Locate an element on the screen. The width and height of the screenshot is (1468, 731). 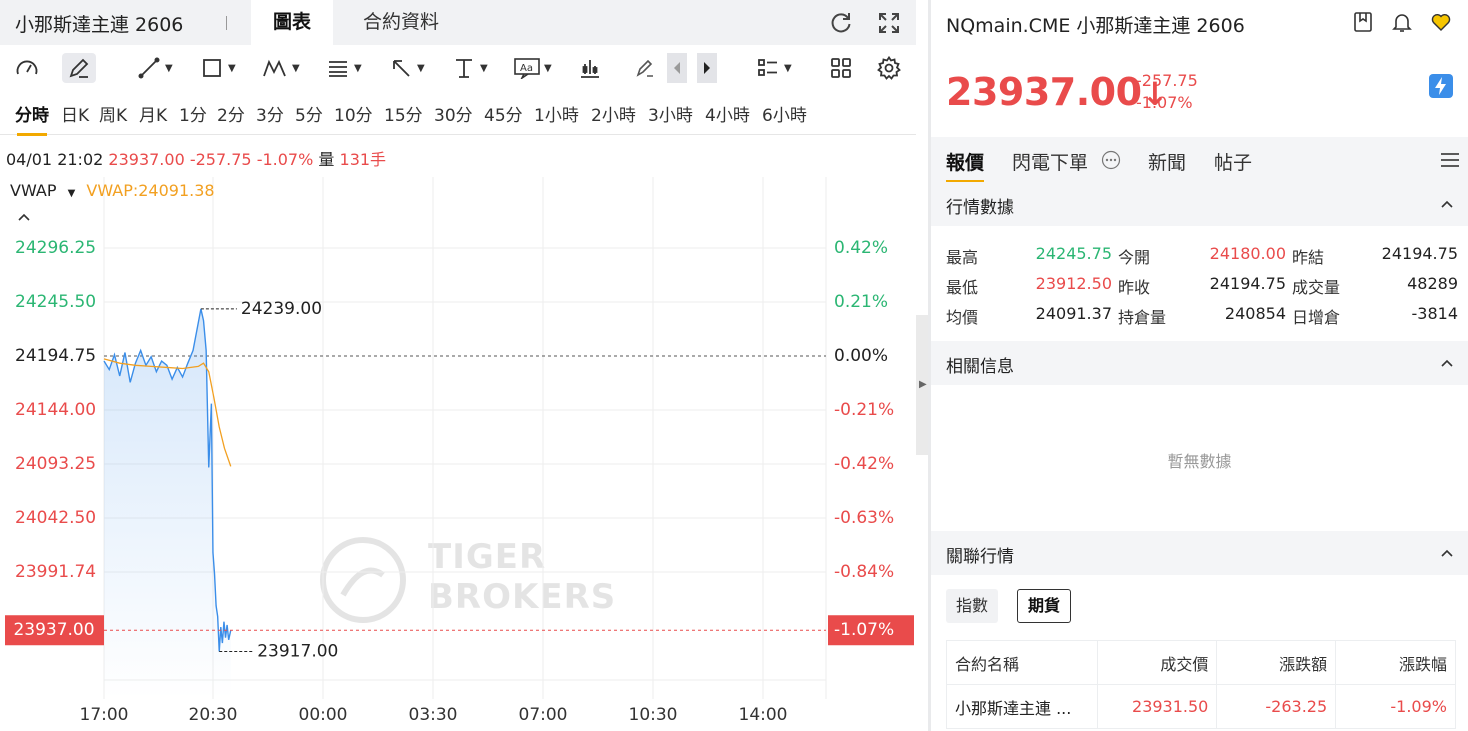
tab-contract-info: 合約資料 is located at coordinates (401, 22).